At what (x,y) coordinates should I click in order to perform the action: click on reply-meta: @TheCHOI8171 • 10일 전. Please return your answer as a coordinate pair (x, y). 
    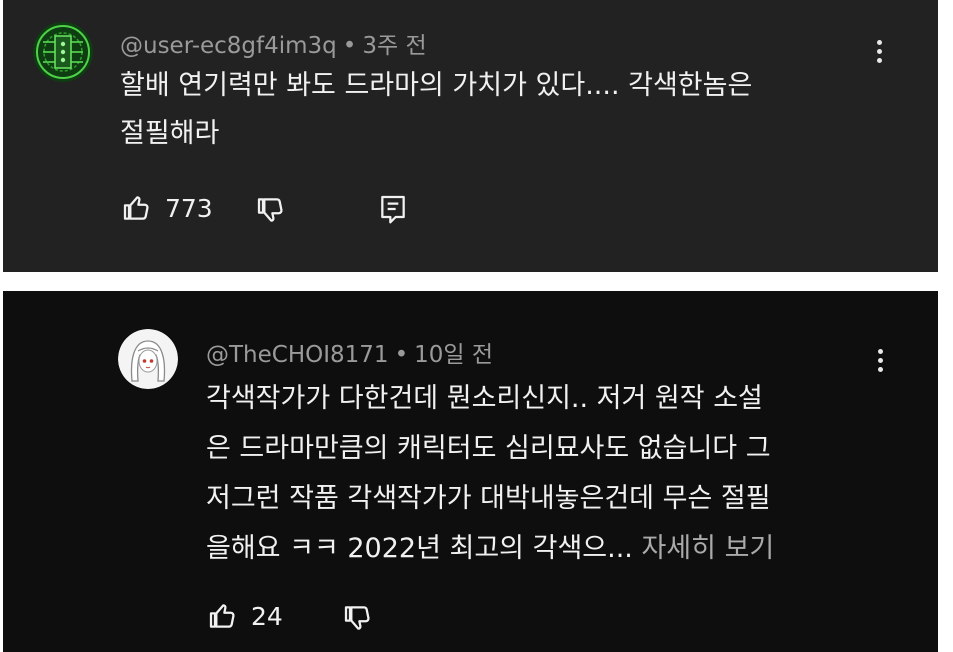
    Looking at the image, I should click on (349, 352).